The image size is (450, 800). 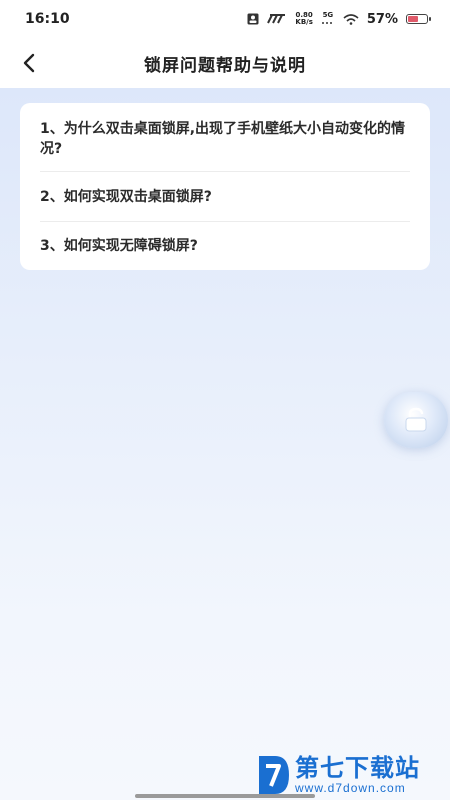 I want to click on battery-percent: 57%, so click(x=382, y=19).